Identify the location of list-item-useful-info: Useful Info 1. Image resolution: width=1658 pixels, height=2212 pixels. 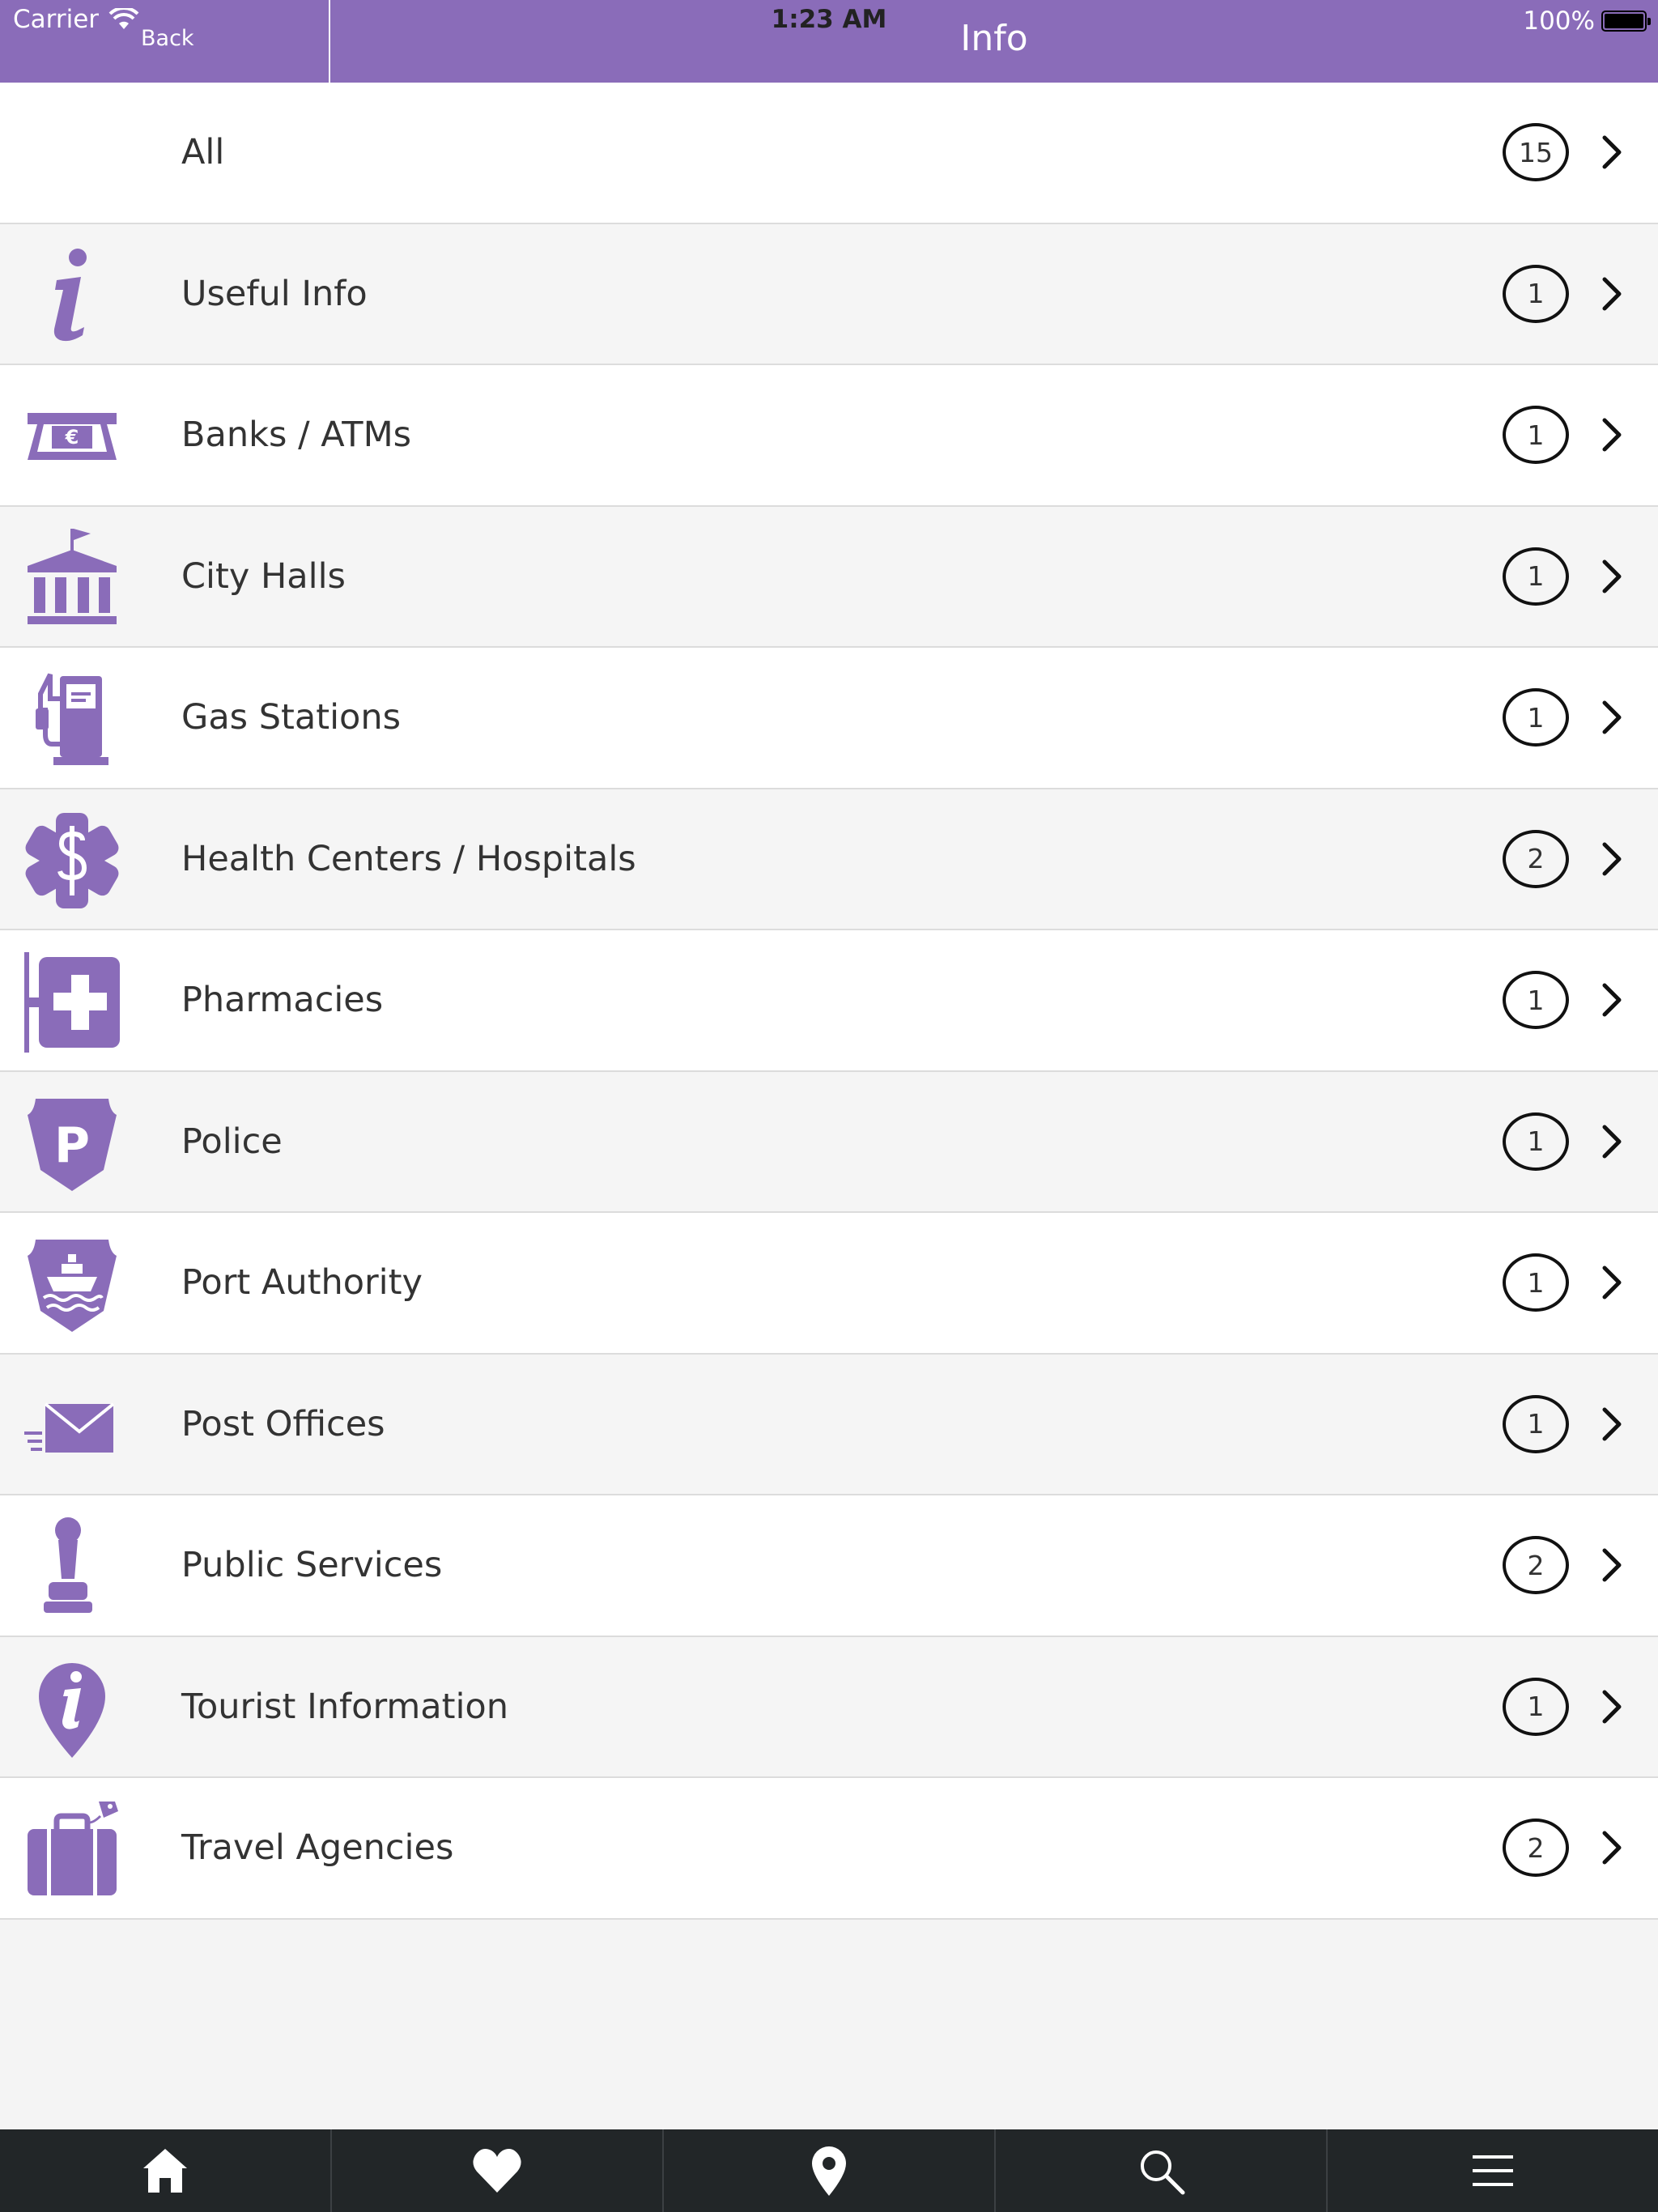
(829, 294).